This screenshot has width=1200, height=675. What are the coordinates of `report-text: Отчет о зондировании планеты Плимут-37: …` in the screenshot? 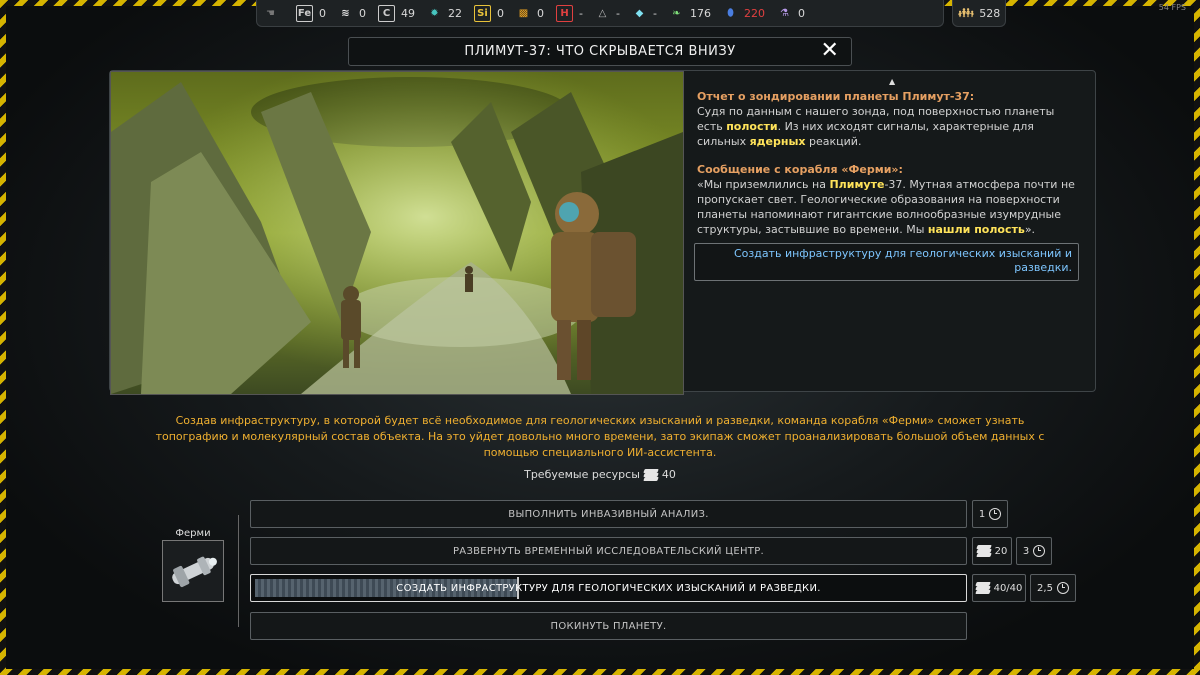 It's located at (887, 169).